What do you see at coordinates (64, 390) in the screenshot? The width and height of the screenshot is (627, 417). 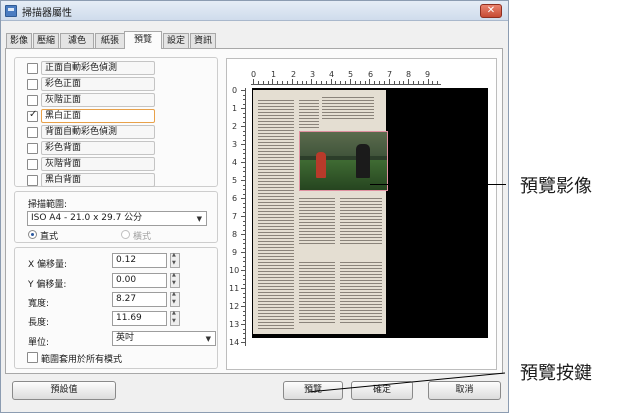 I see `default-button: 預設值` at bounding box center [64, 390].